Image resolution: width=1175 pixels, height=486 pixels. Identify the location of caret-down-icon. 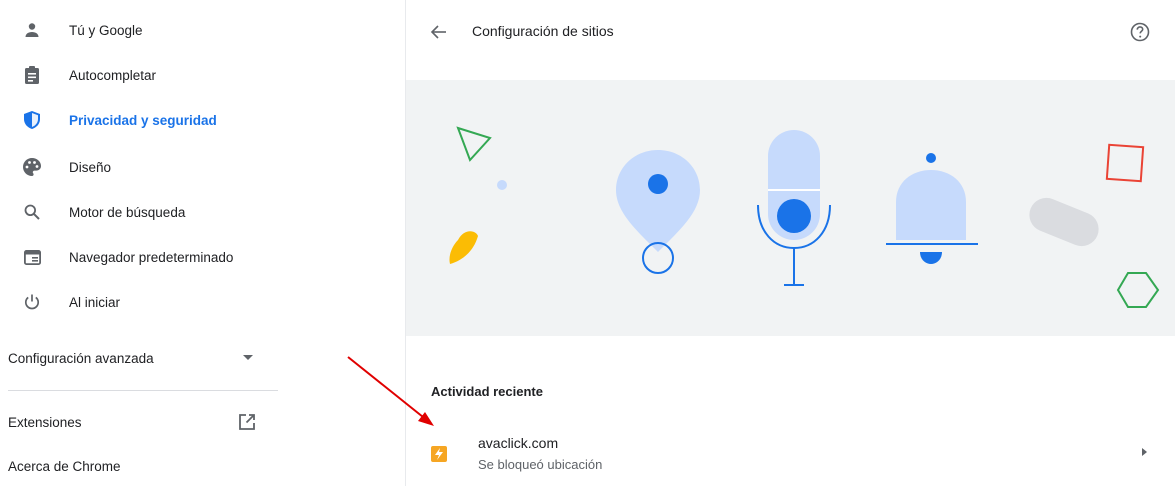
(248, 357).